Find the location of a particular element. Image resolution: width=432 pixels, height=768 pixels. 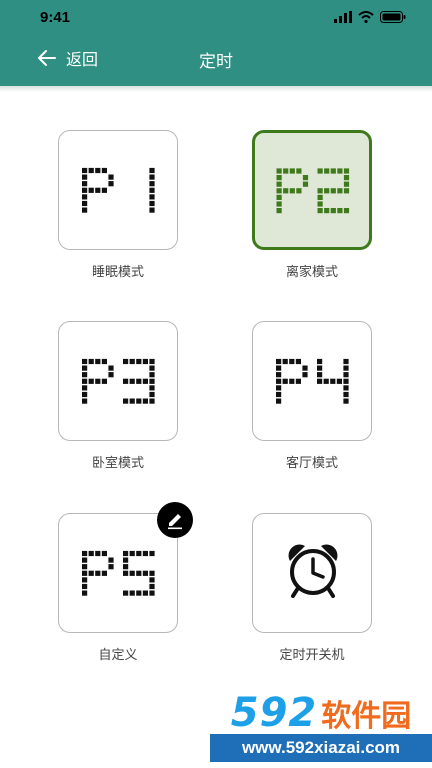

pencil-icon is located at coordinates (175, 522).